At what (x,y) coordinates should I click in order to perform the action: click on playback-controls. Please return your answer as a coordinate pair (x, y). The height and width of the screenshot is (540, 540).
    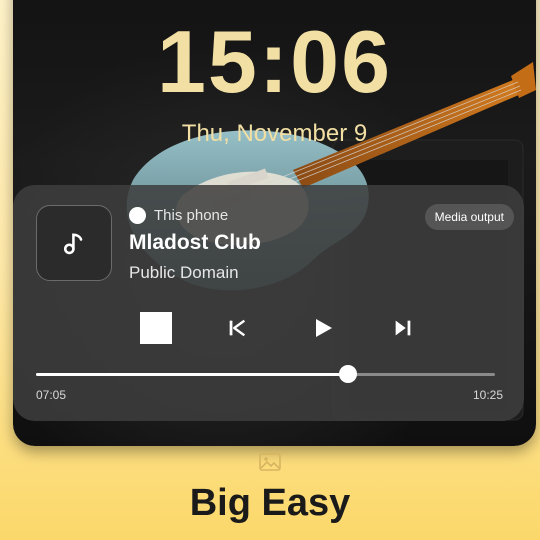
    Looking at the image, I should click on (275, 328).